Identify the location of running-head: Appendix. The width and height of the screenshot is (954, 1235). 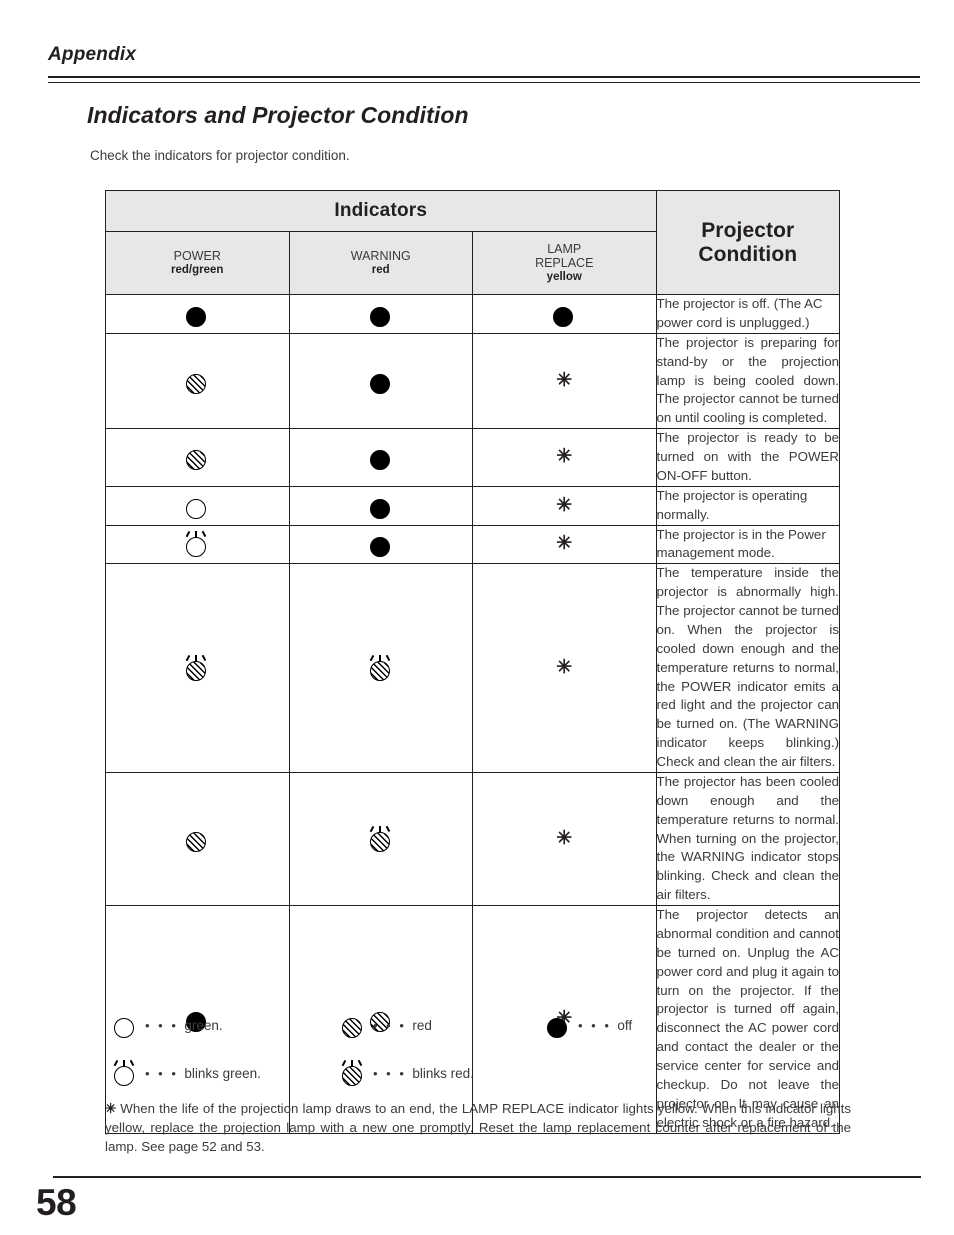
(92, 54).